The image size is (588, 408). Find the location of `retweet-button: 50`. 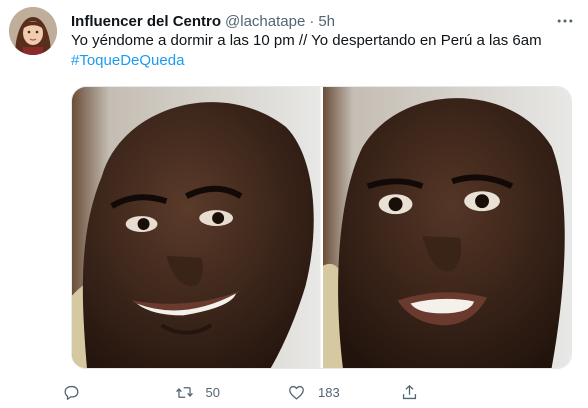

retweet-button: 50 is located at coordinates (231, 392).